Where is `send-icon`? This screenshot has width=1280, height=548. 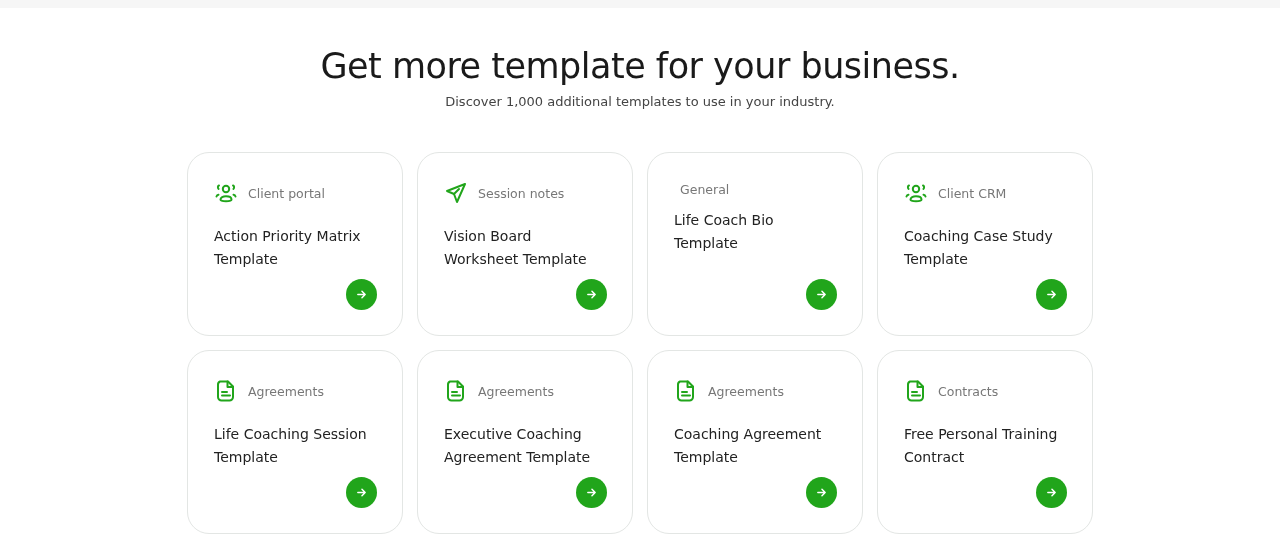
send-icon is located at coordinates (456, 193).